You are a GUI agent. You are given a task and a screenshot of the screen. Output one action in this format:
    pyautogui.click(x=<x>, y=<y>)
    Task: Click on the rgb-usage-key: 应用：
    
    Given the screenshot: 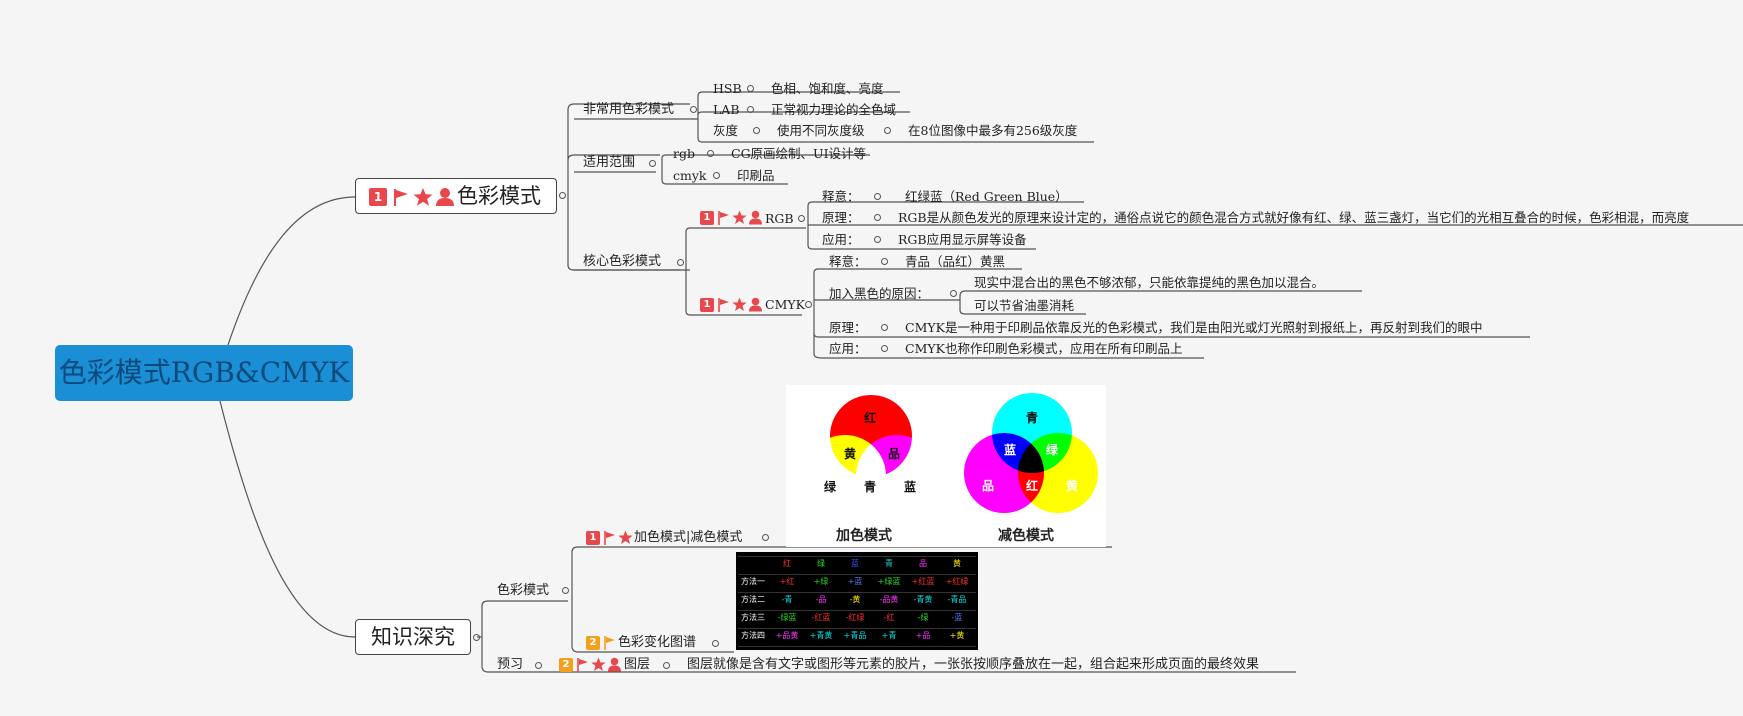 What is the action you would take?
    pyautogui.click(x=841, y=240)
    